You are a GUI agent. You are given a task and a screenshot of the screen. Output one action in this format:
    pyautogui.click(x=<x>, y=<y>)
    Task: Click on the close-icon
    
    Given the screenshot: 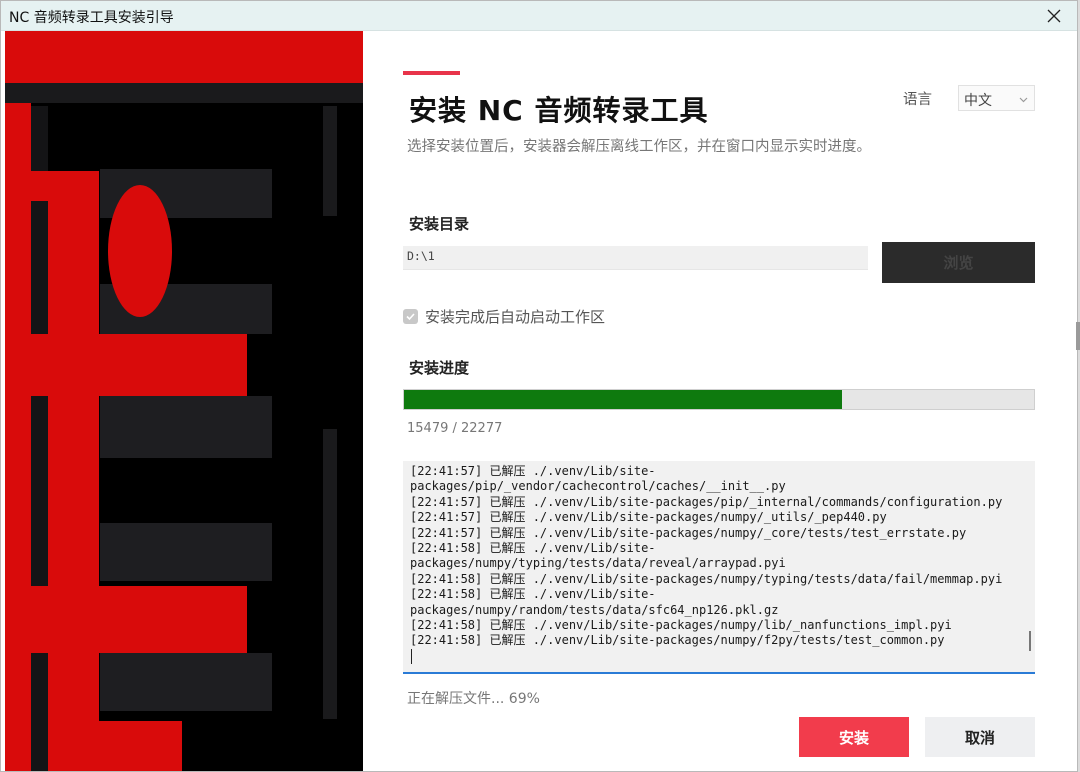 What is the action you would take?
    pyautogui.click(x=1054, y=16)
    